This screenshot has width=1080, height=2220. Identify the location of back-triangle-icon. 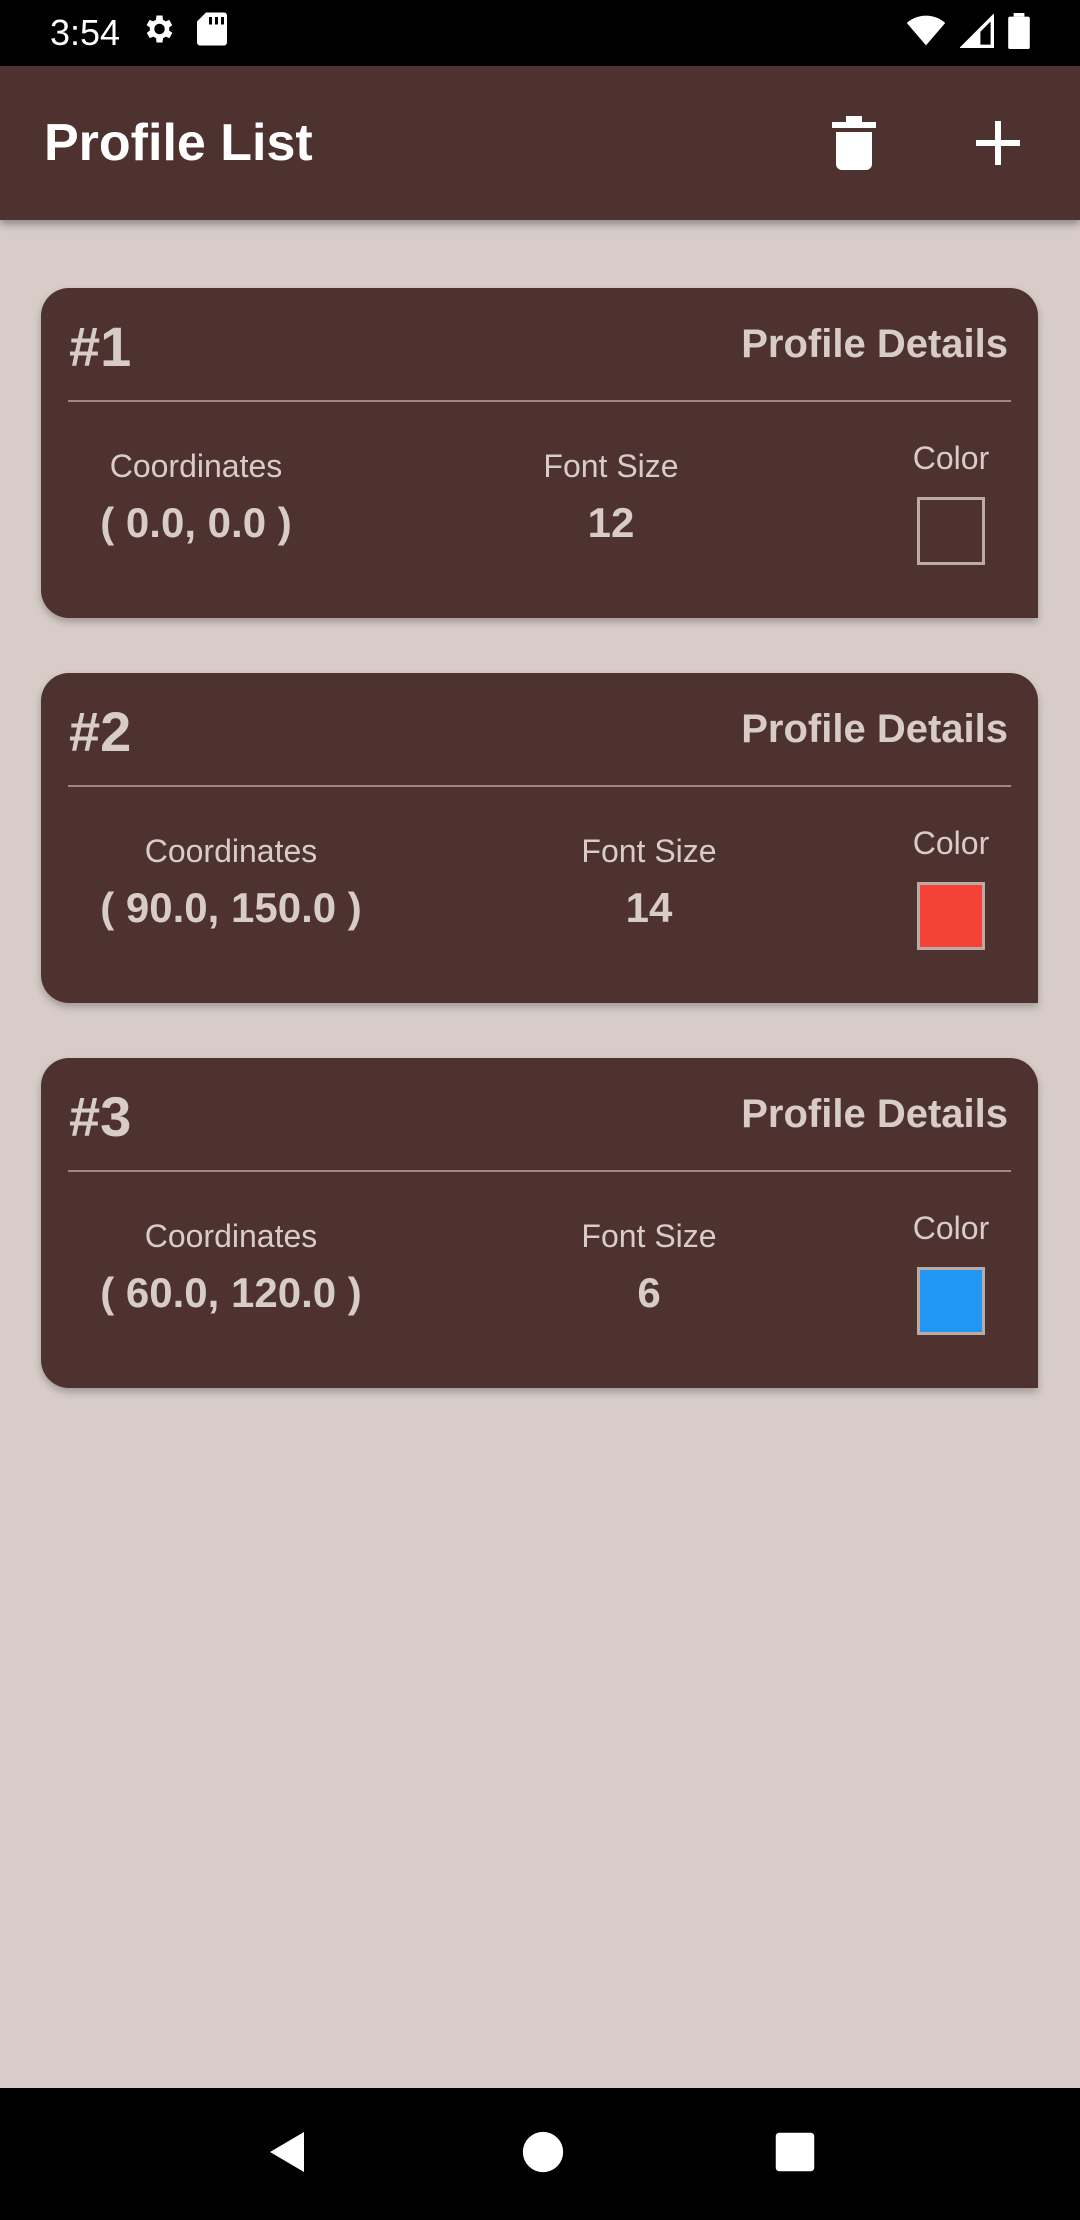
(287, 2151).